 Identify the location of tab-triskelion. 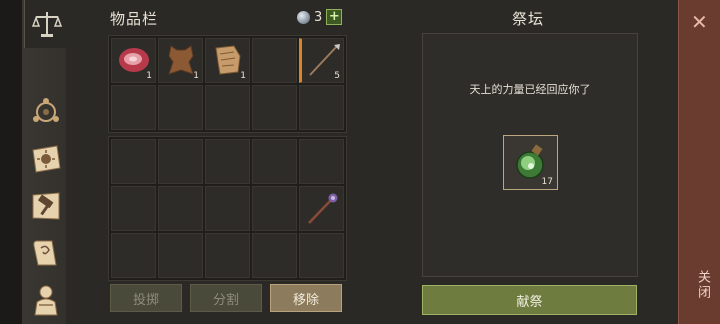
(46, 112).